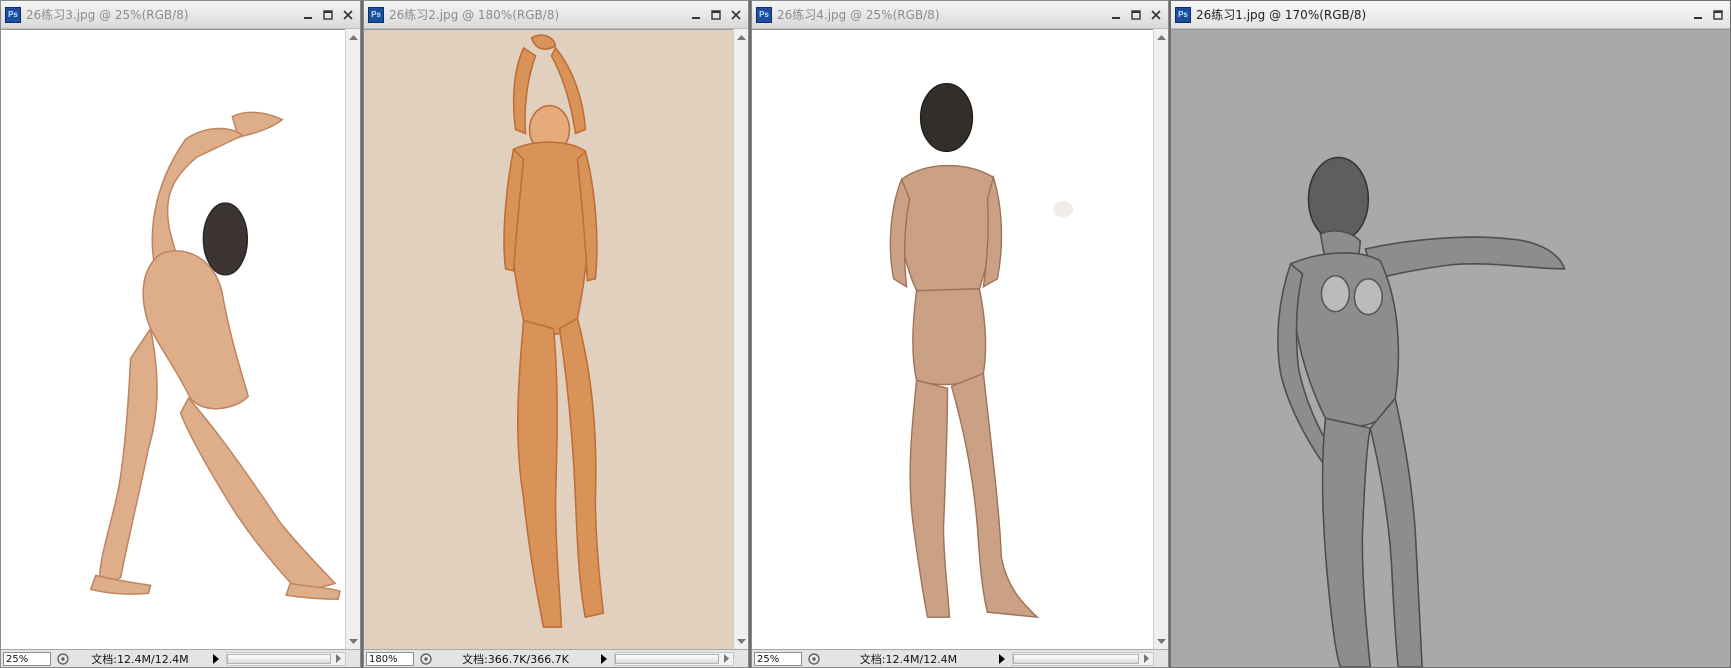 The width and height of the screenshot is (1731, 668). What do you see at coordinates (960, 15) in the screenshot?
I see `document-titlebar: Ps 26练习4.jpg @ 25%(RGB/8)` at bounding box center [960, 15].